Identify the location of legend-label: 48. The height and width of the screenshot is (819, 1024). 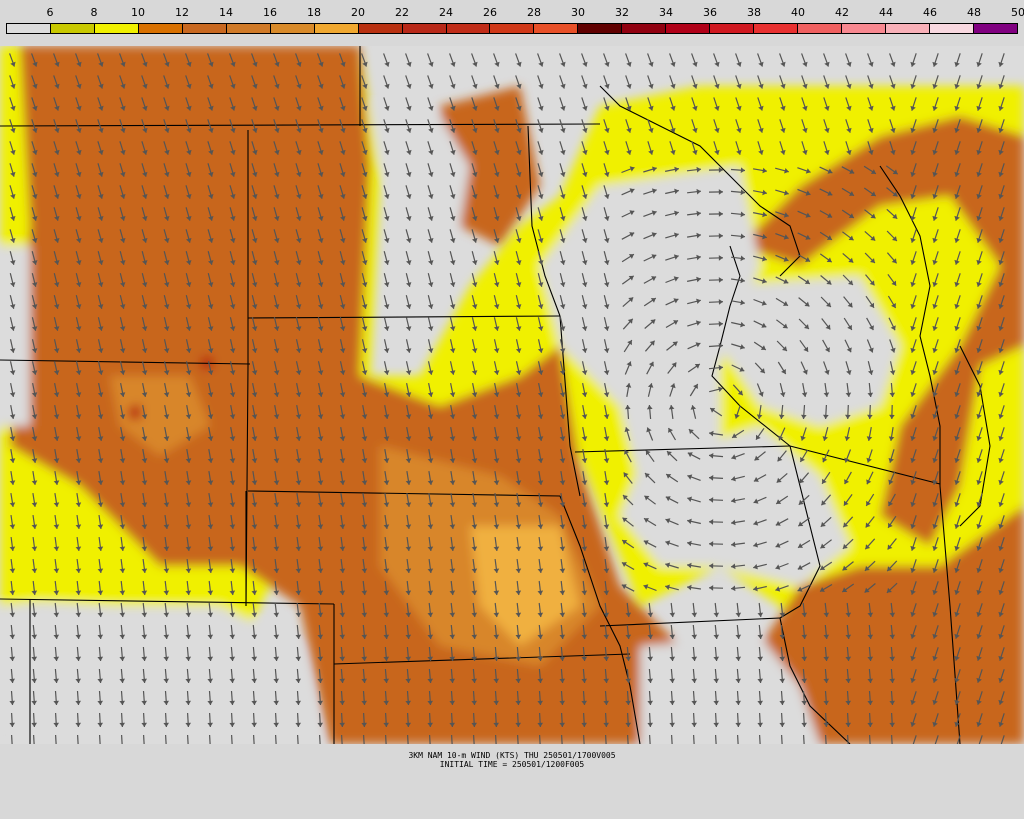
(974, 12).